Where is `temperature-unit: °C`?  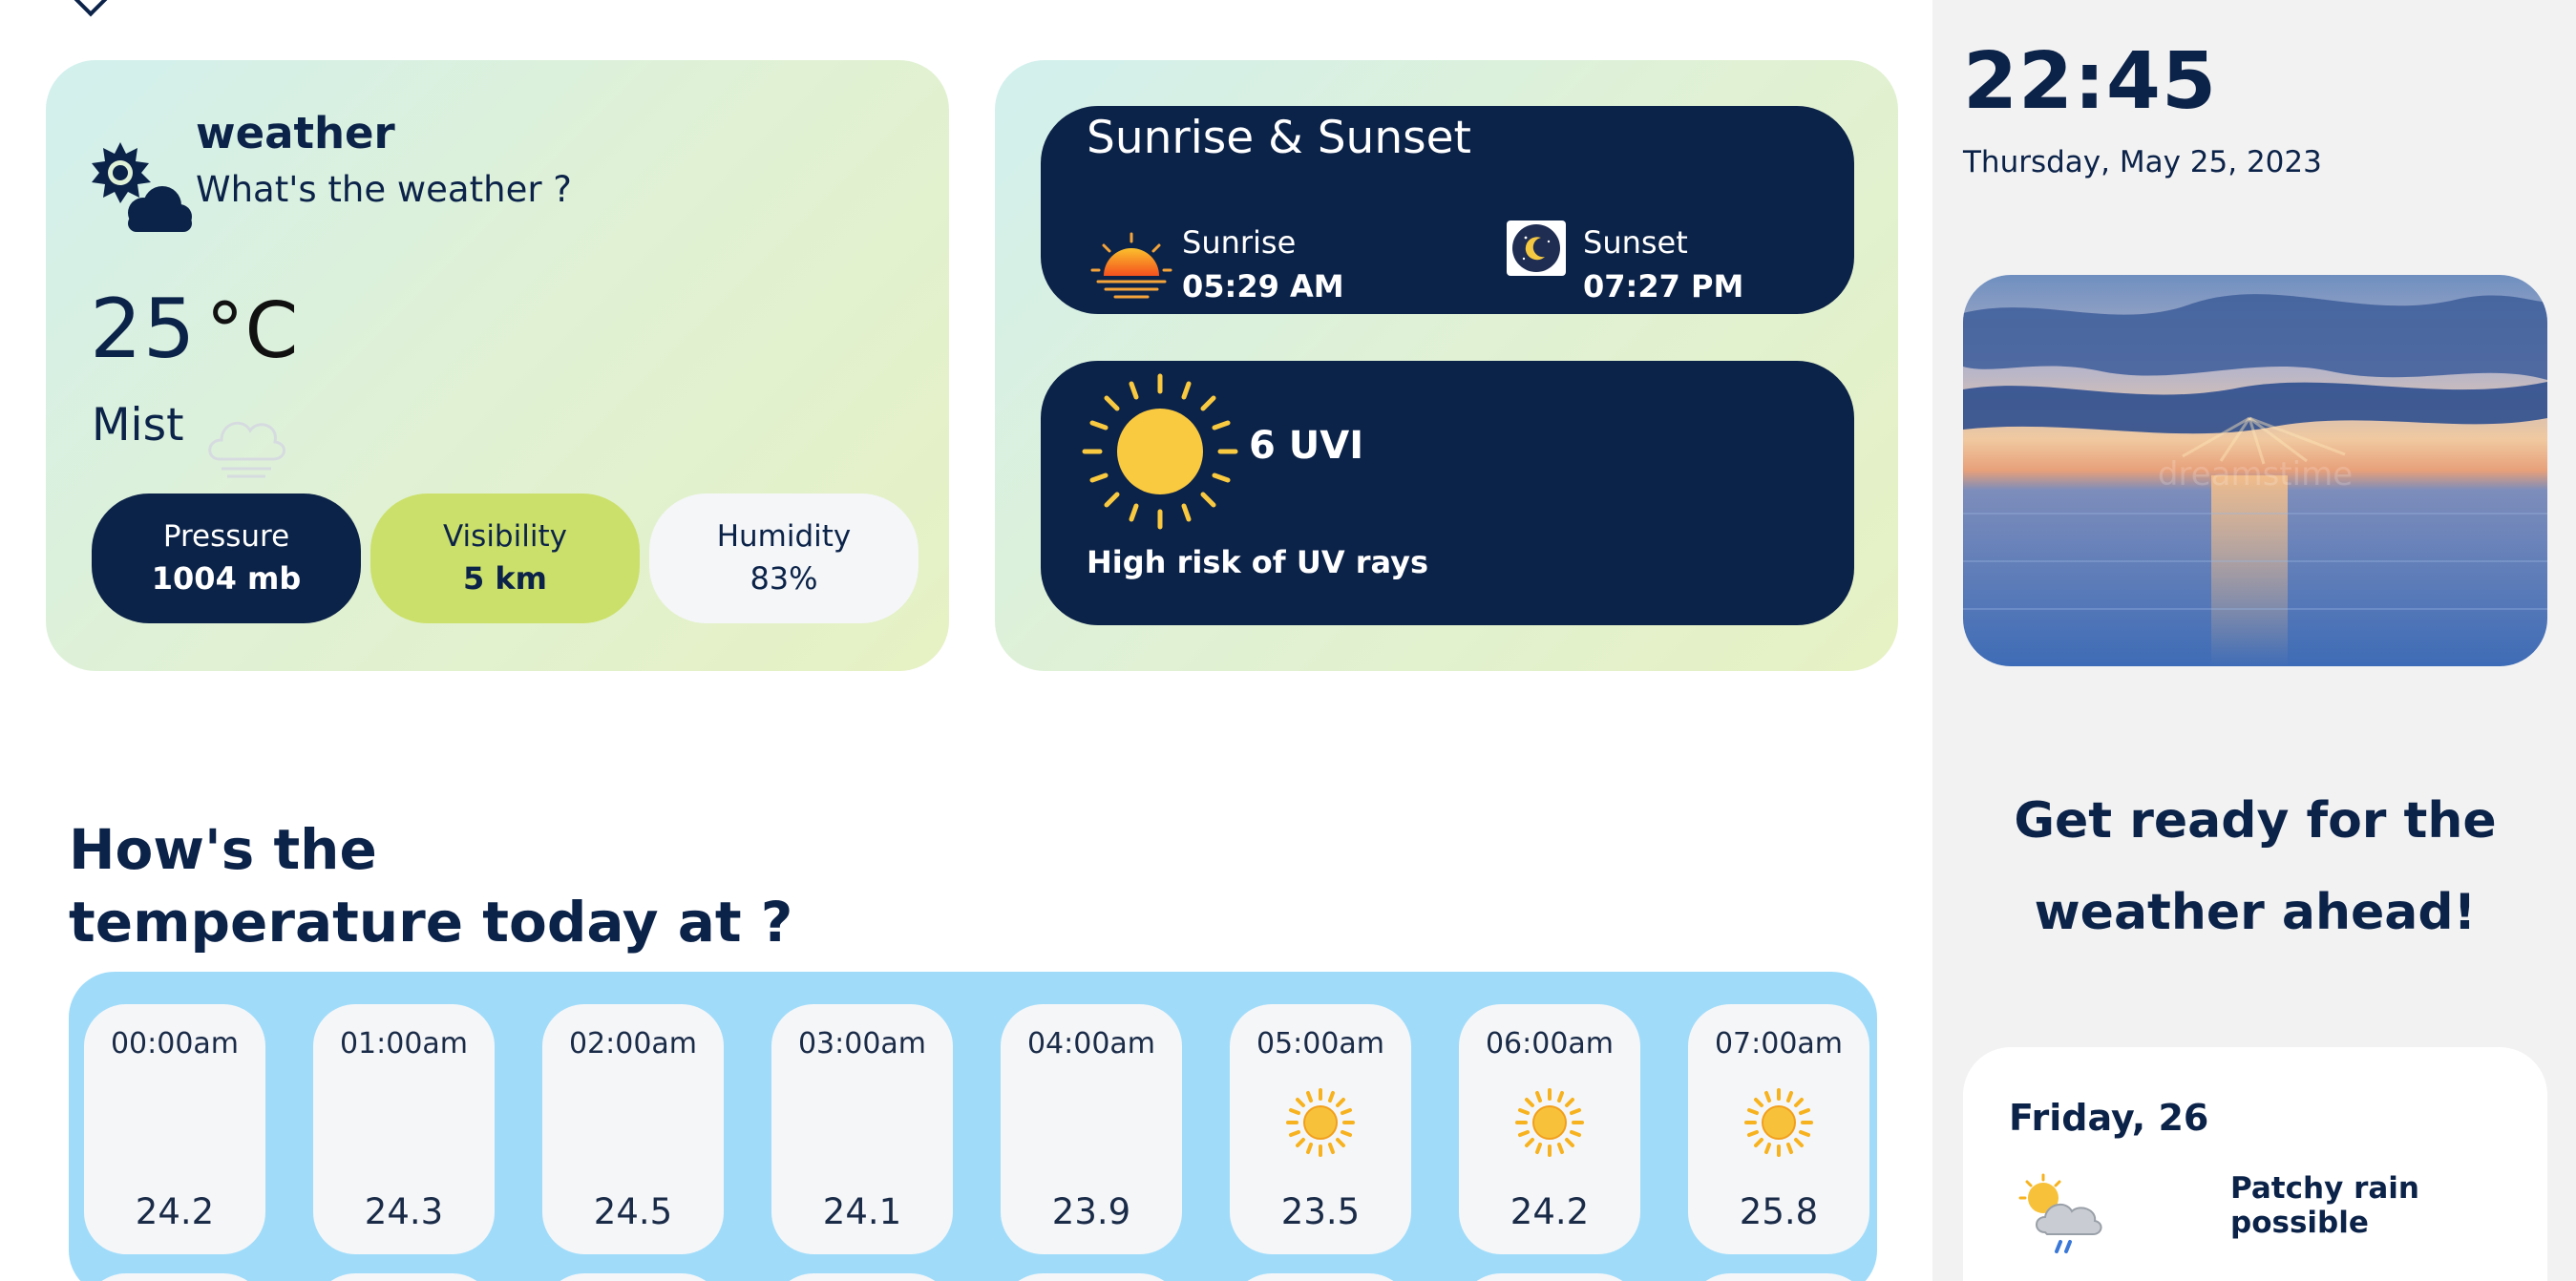
temperature-unit: °C is located at coordinates (252, 330).